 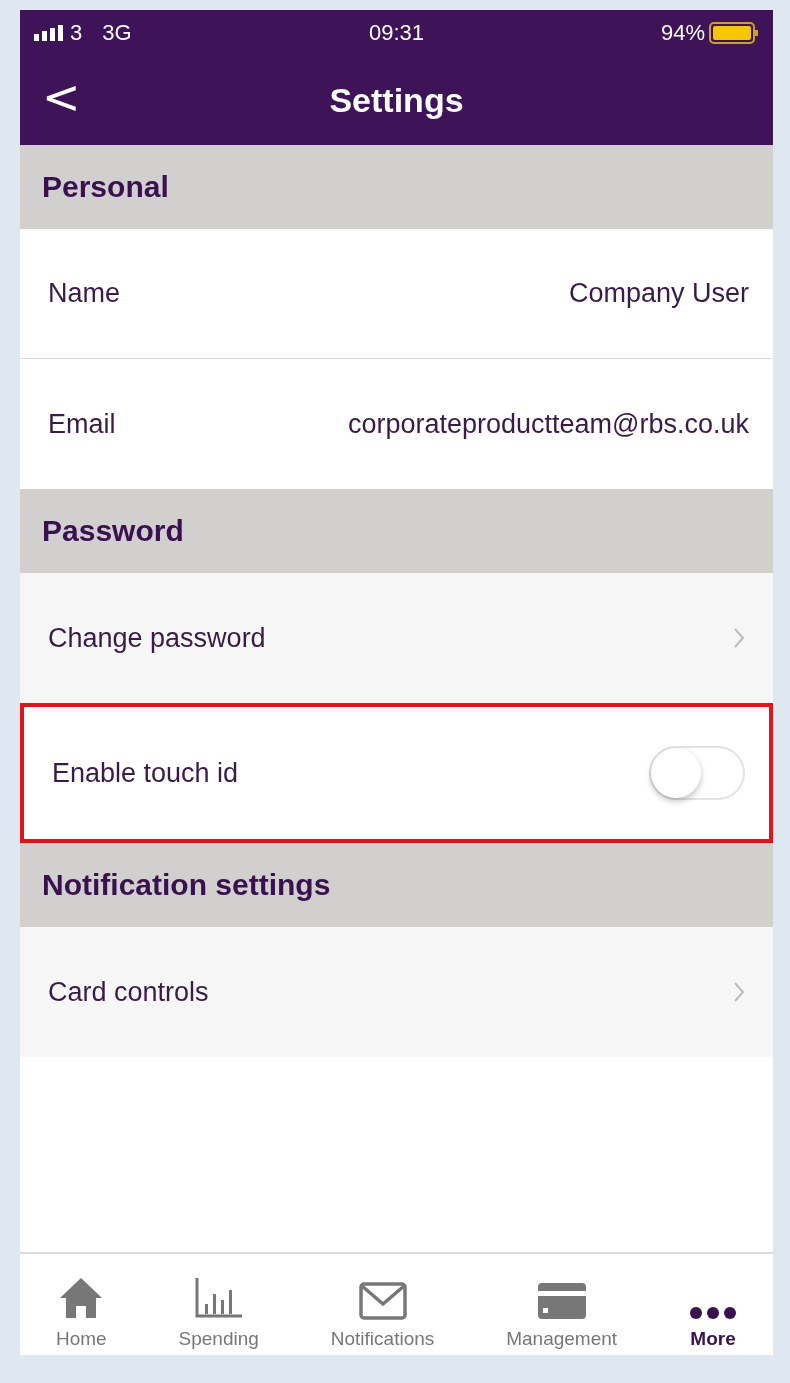 What do you see at coordinates (82, 424) in the screenshot?
I see `row-label: Email` at bounding box center [82, 424].